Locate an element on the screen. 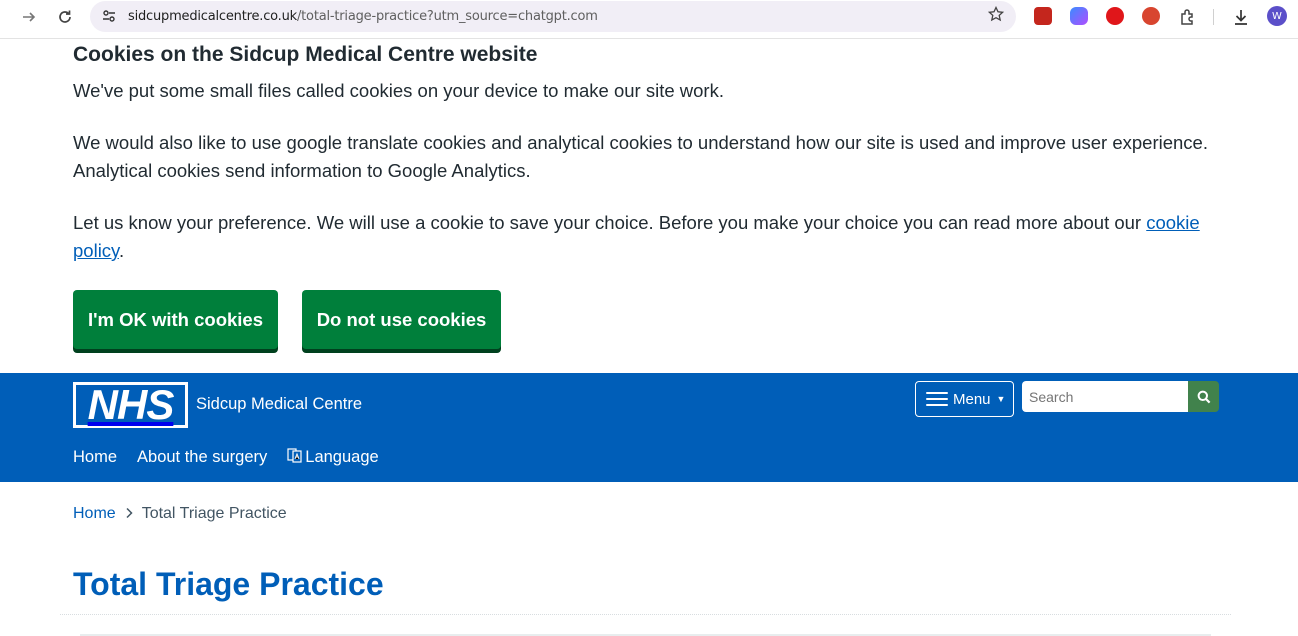 The height and width of the screenshot is (636, 1298). extensions-puzzle-icon is located at coordinates (1188, 17).